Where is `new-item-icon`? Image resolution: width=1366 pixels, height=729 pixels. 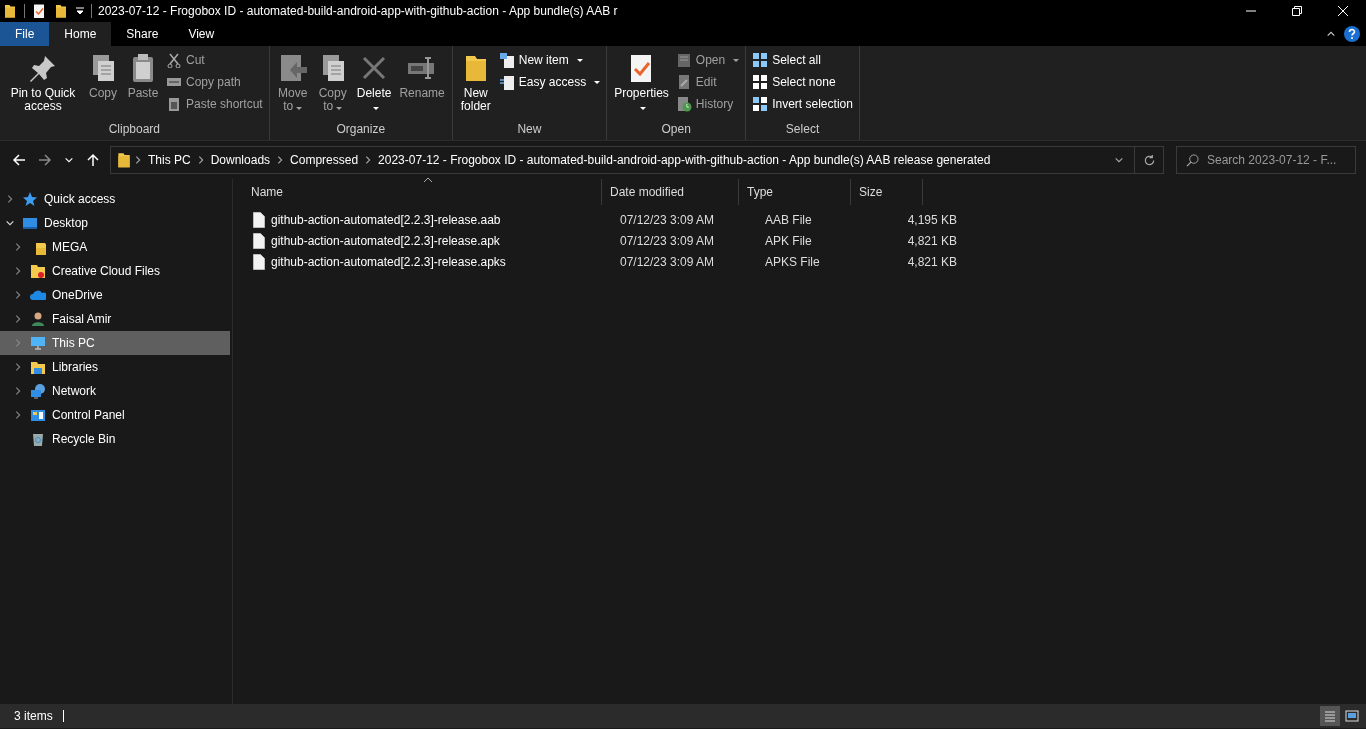
new-item-icon is located at coordinates (506, 60).